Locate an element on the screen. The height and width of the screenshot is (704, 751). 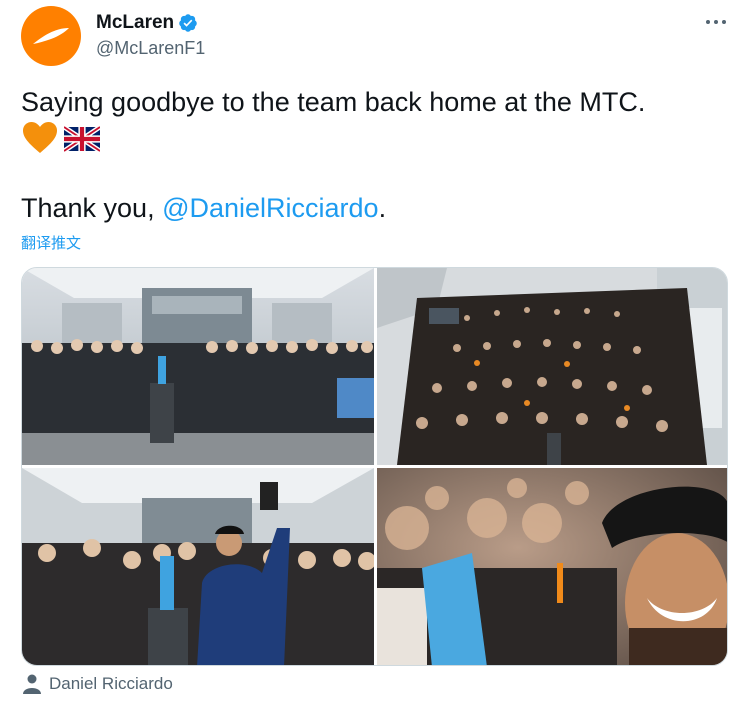
mclaren-avatar is located at coordinates (51, 36).